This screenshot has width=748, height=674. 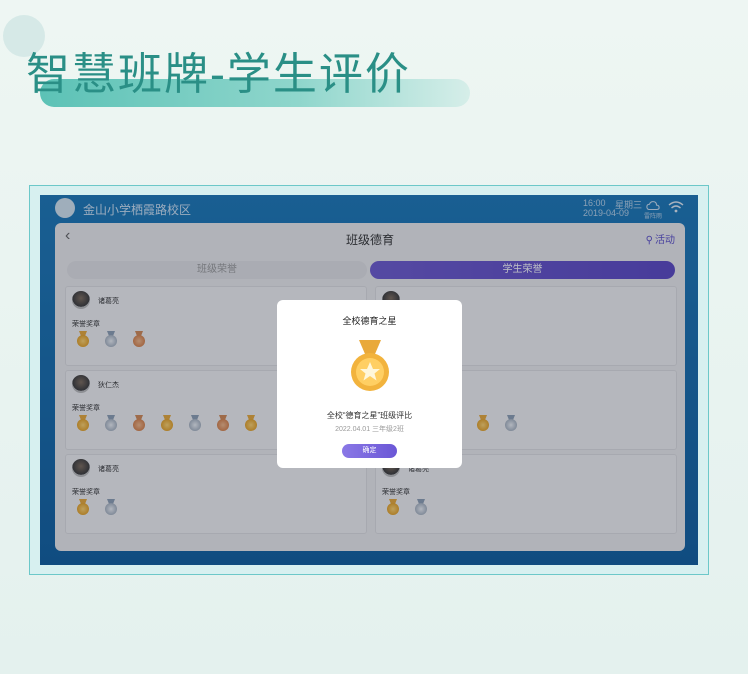 What do you see at coordinates (218, 74) in the screenshot?
I see `page-title: 智慧班牌-学生评价` at bounding box center [218, 74].